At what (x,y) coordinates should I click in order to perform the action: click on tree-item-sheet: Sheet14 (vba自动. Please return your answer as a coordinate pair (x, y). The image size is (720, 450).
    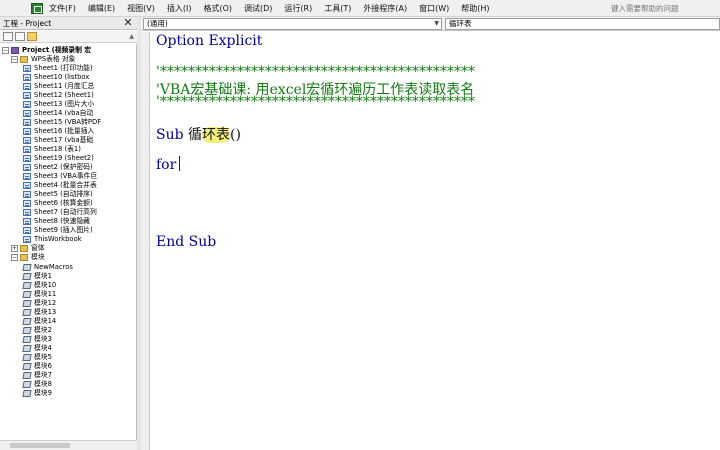
    Looking at the image, I should click on (58, 113).